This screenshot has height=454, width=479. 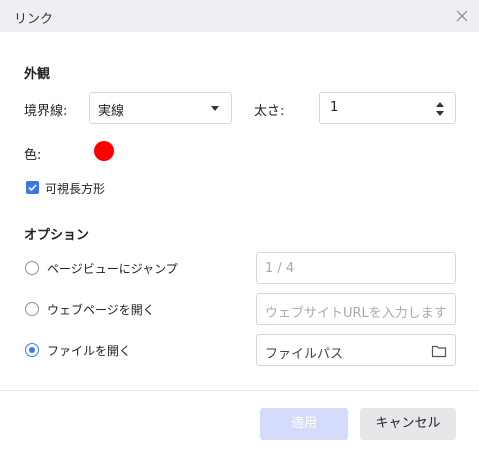 What do you see at coordinates (37, 74) in the screenshot?
I see `appearance-section-title: 外観` at bounding box center [37, 74].